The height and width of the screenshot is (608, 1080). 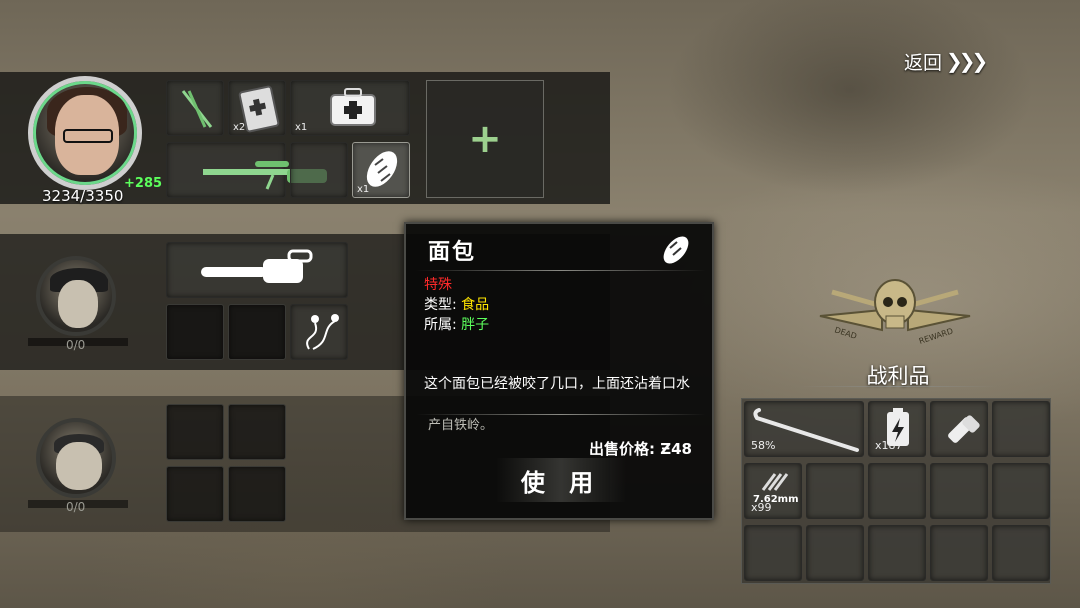 What do you see at coordinates (461, 425) in the screenshot?
I see `item-origin: 产自铁岭。` at bounding box center [461, 425].